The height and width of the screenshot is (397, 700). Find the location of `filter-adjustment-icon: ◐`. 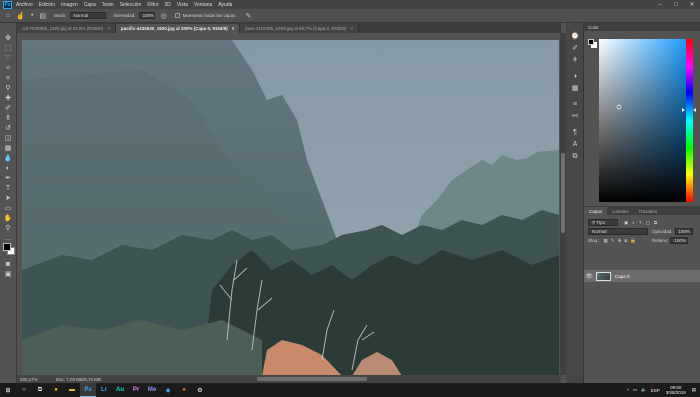

filter-adjustment-icon: ◐ is located at coordinates (633, 222).